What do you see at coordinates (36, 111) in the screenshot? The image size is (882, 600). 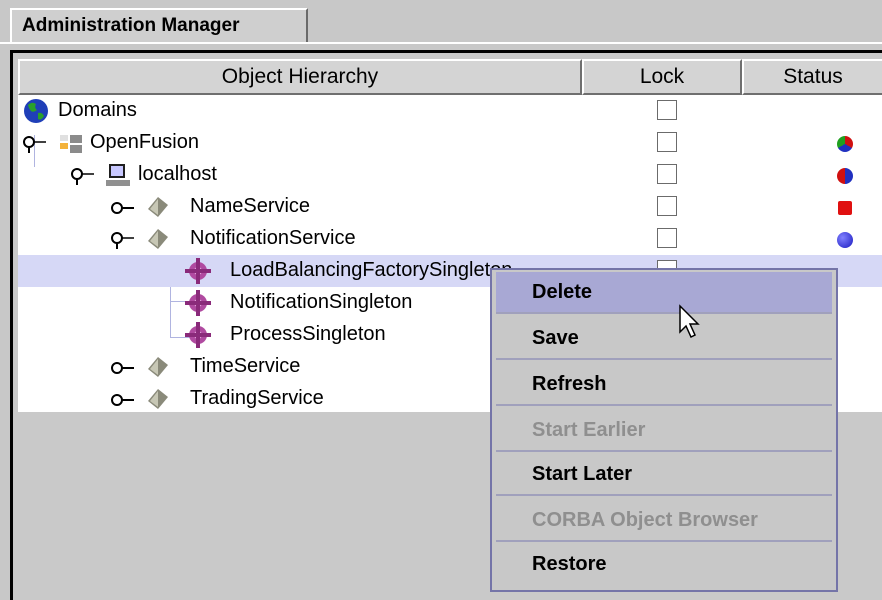 I see `globe-icon` at bounding box center [36, 111].